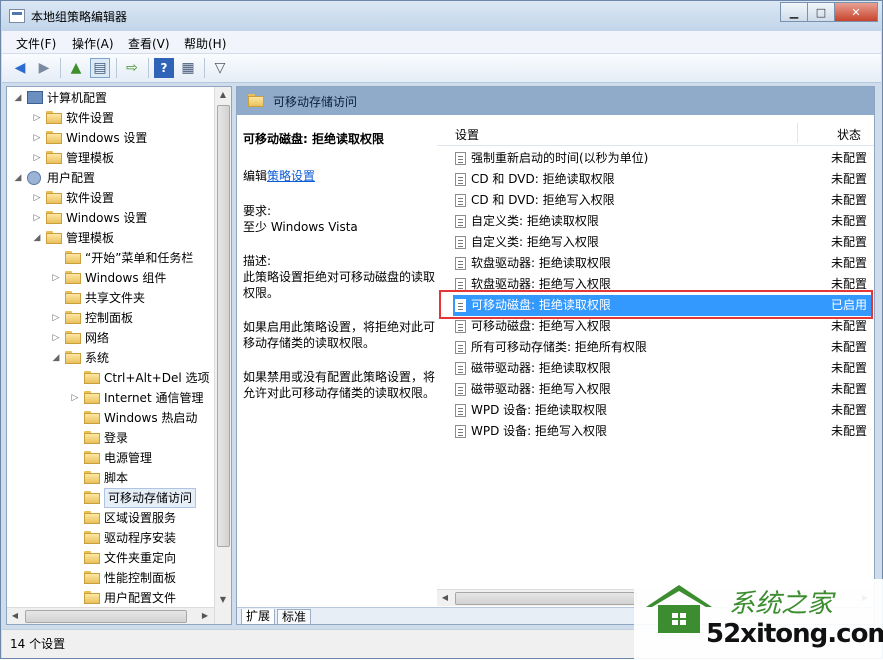 Image resolution: width=883 pixels, height=660 pixels. Describe the element at coordinates (111, 558) in the screenshot. I see `tree-item: 文件夹重定向` at that location.